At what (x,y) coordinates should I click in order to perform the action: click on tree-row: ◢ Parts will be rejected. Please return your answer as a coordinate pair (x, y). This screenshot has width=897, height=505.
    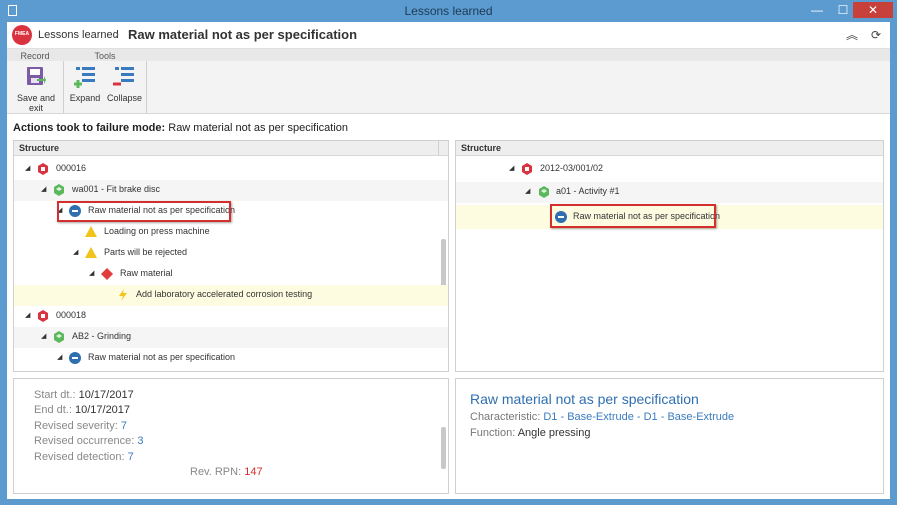
    Looking at the image, I should click on (231, 253).